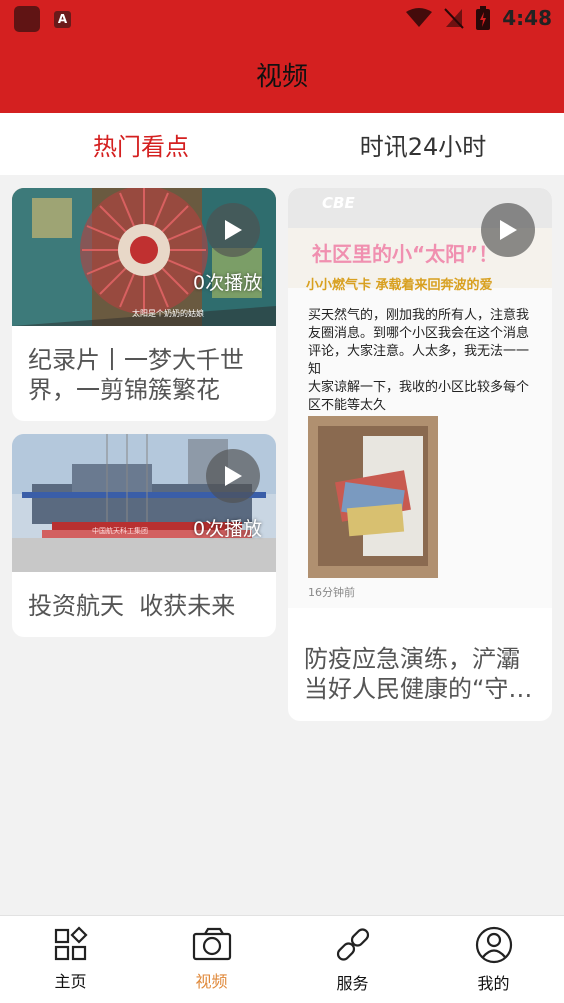 This screenshot has width=564, height=1003. What do you see at coordinates (211, 981) in the screenshot?
I see `nav-label: 视频` at bounding box center [211, 981].